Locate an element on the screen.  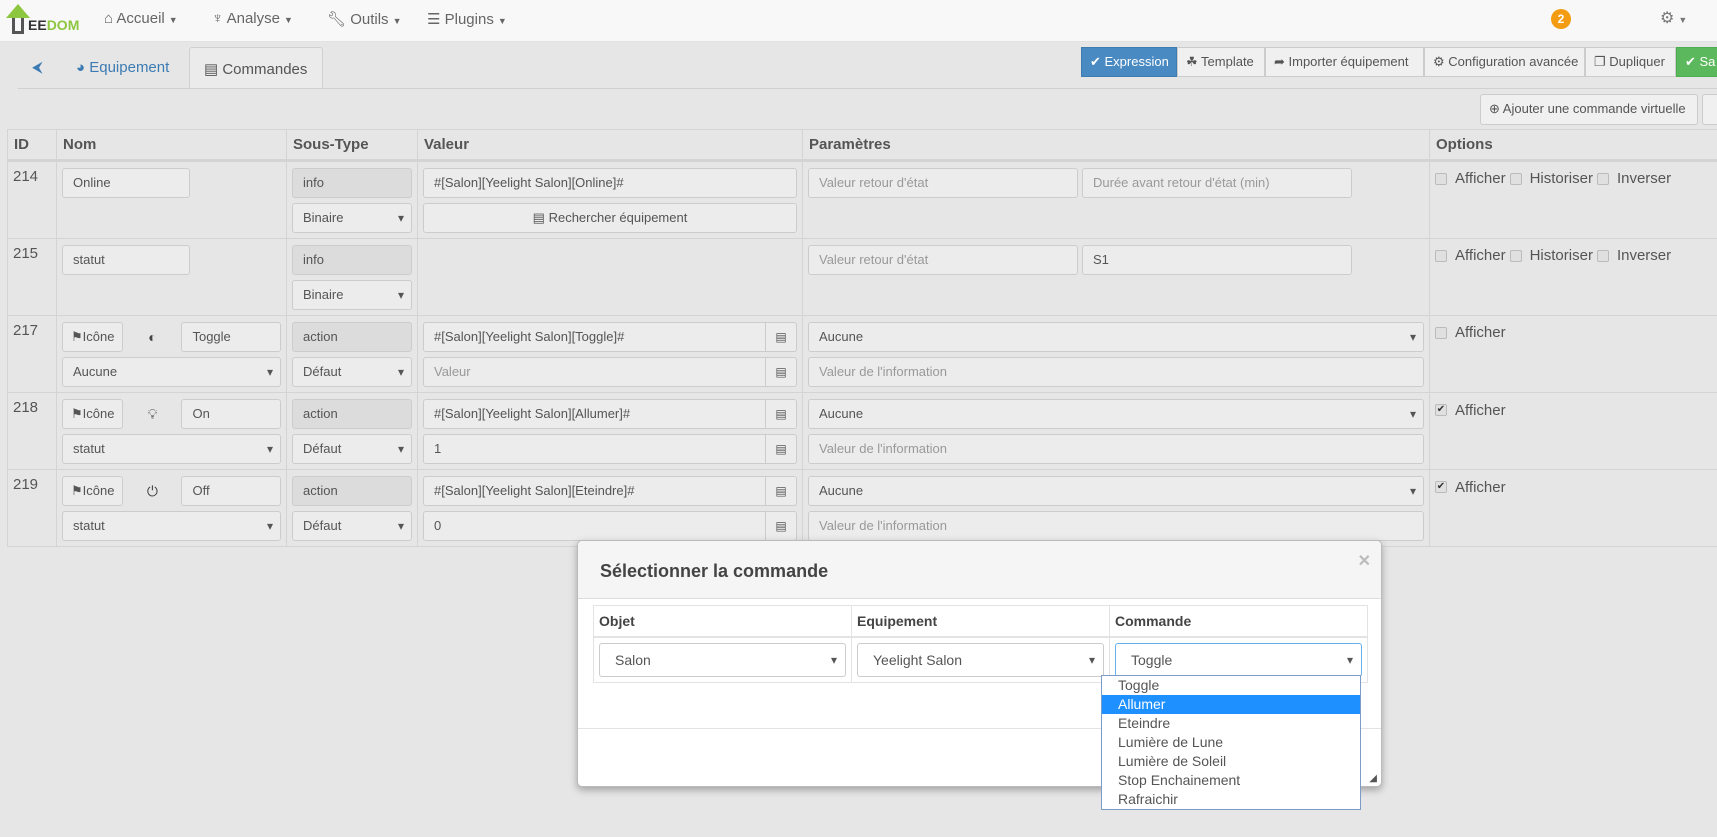
wrench-icon: 🔧︎ is located at coordinates (339, 19).